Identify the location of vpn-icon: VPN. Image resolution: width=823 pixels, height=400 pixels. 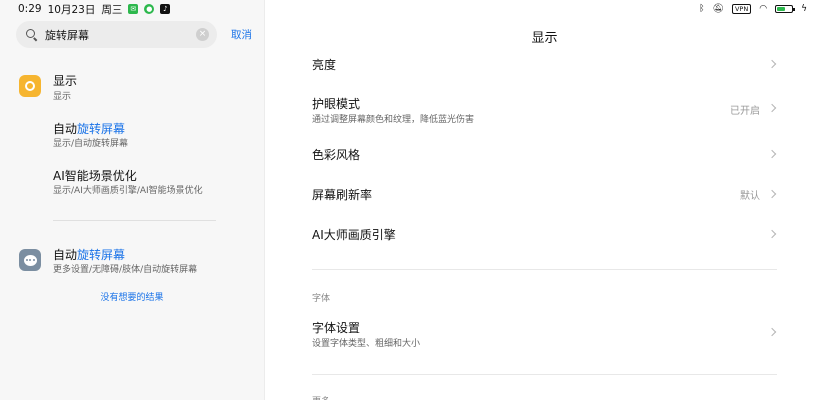
(741, 9).